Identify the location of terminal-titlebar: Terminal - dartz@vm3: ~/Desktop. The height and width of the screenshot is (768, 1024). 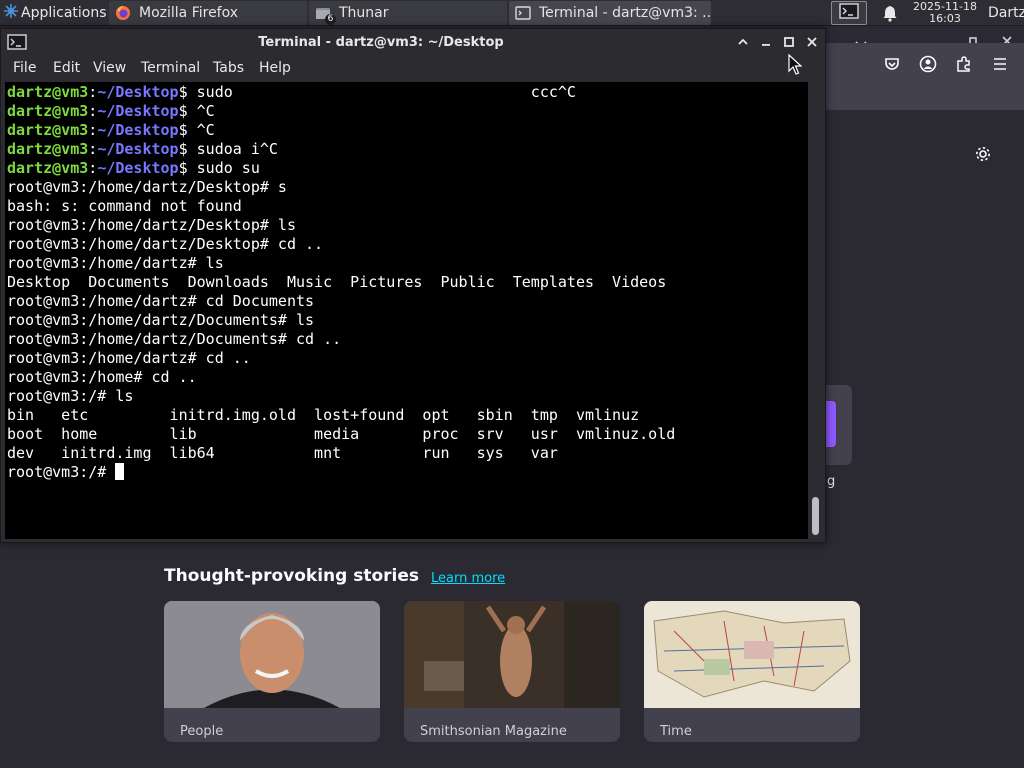
(414, 43).